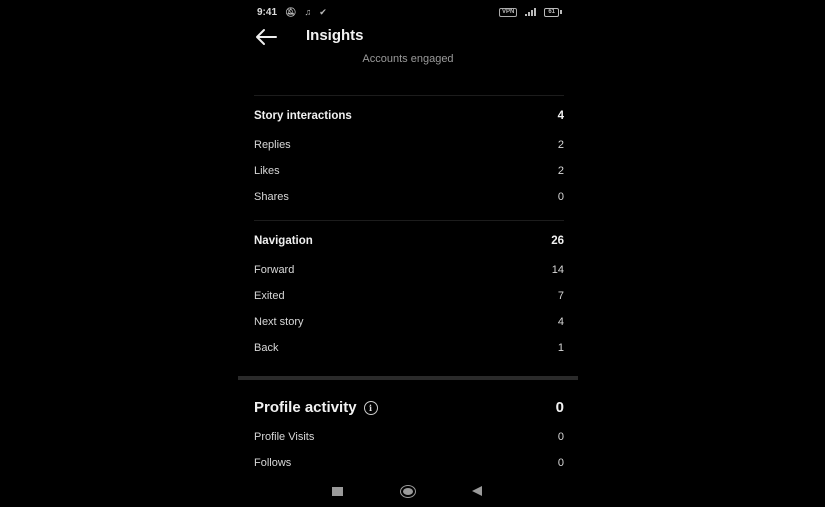 Image resolution: width=825 pixels, height=507 pixels. Describe the element at coordinates (271, 197) in the screenshot. I see `item-label: Shares` at that location.